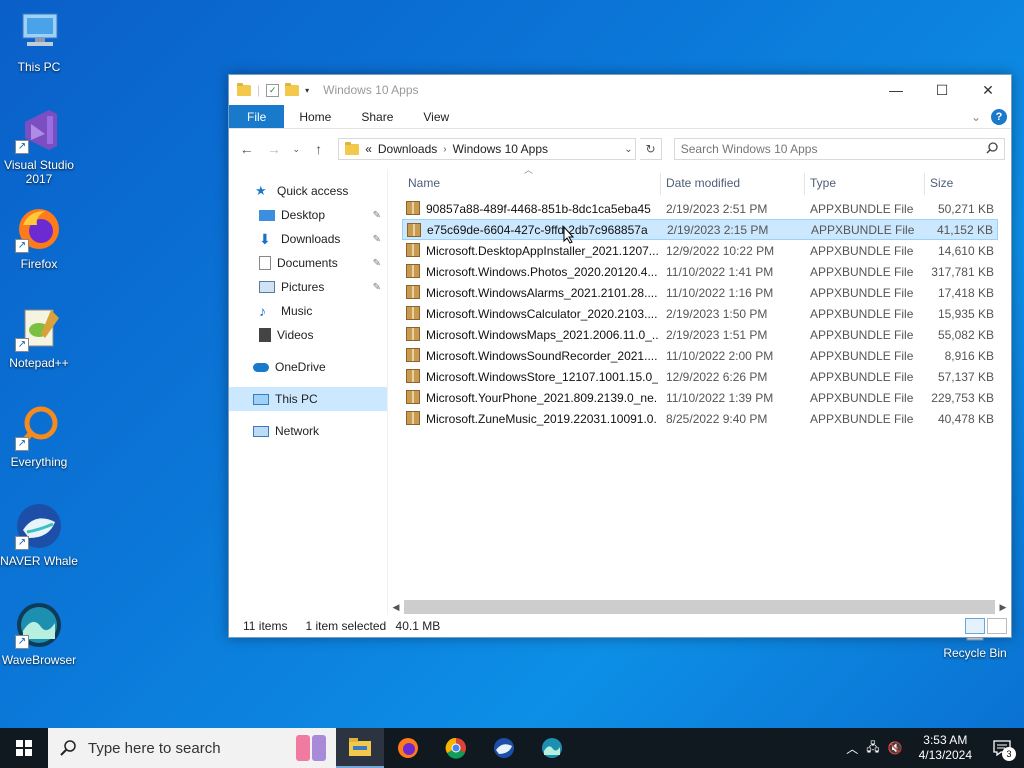 This screenshot has height=768, width=1024. What do you see at coordinates (1002, 748) in the screenshot?
I see `action-center-button: 3` at bounding box center [1002, 748].